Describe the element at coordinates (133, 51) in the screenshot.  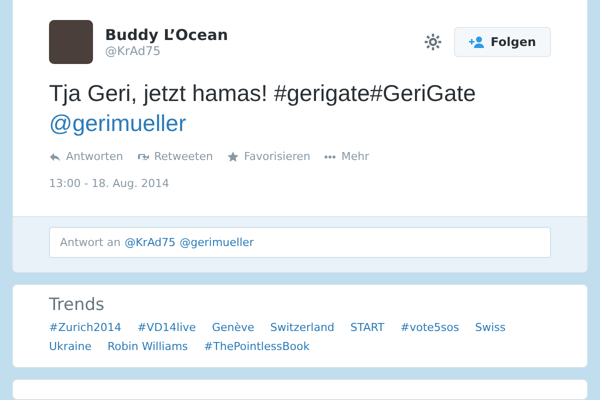
I see `user-handle: @KrAd75` at that location.